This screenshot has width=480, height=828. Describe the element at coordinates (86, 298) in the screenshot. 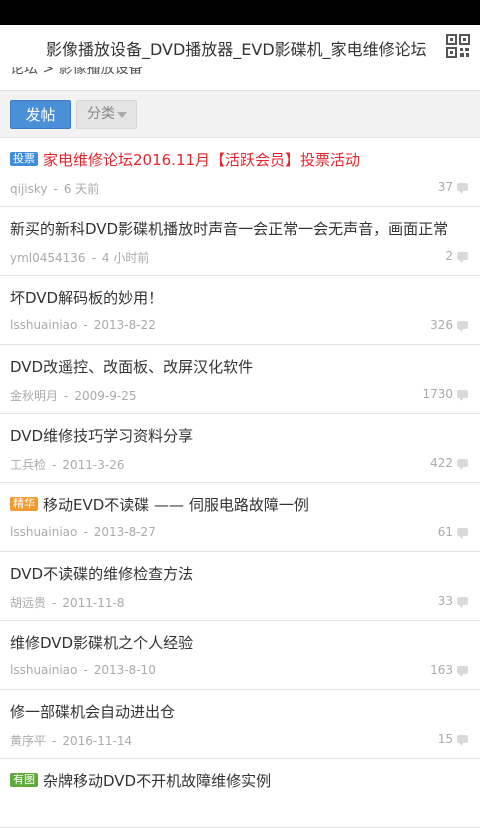

I see `thread-title: 坏DVD解码板的妙用！` at that location.